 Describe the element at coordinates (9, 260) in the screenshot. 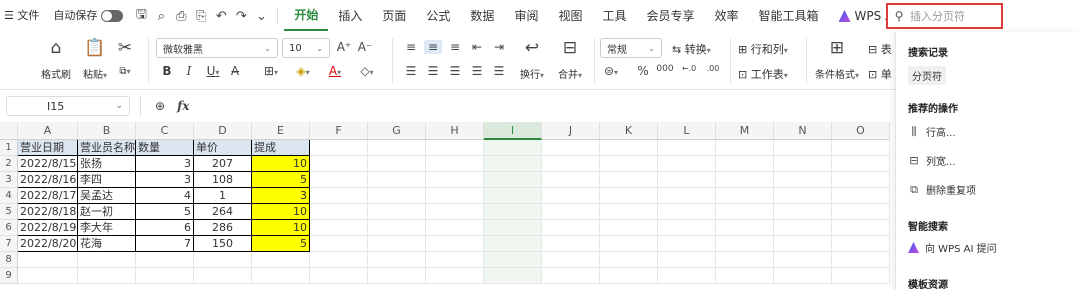

I see `row-header: 8` at that location.